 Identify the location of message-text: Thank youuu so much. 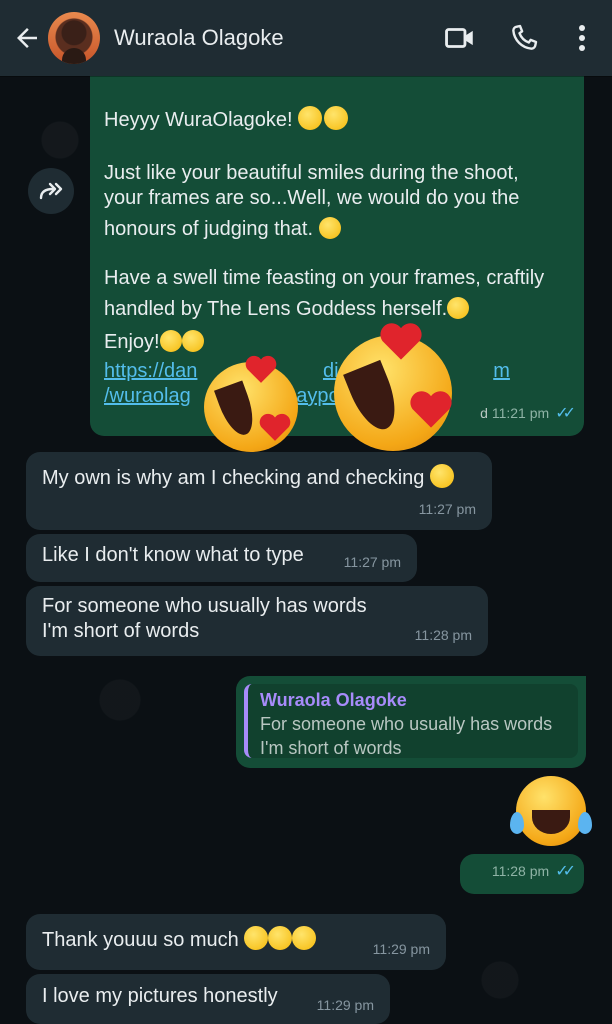
(140, 940).